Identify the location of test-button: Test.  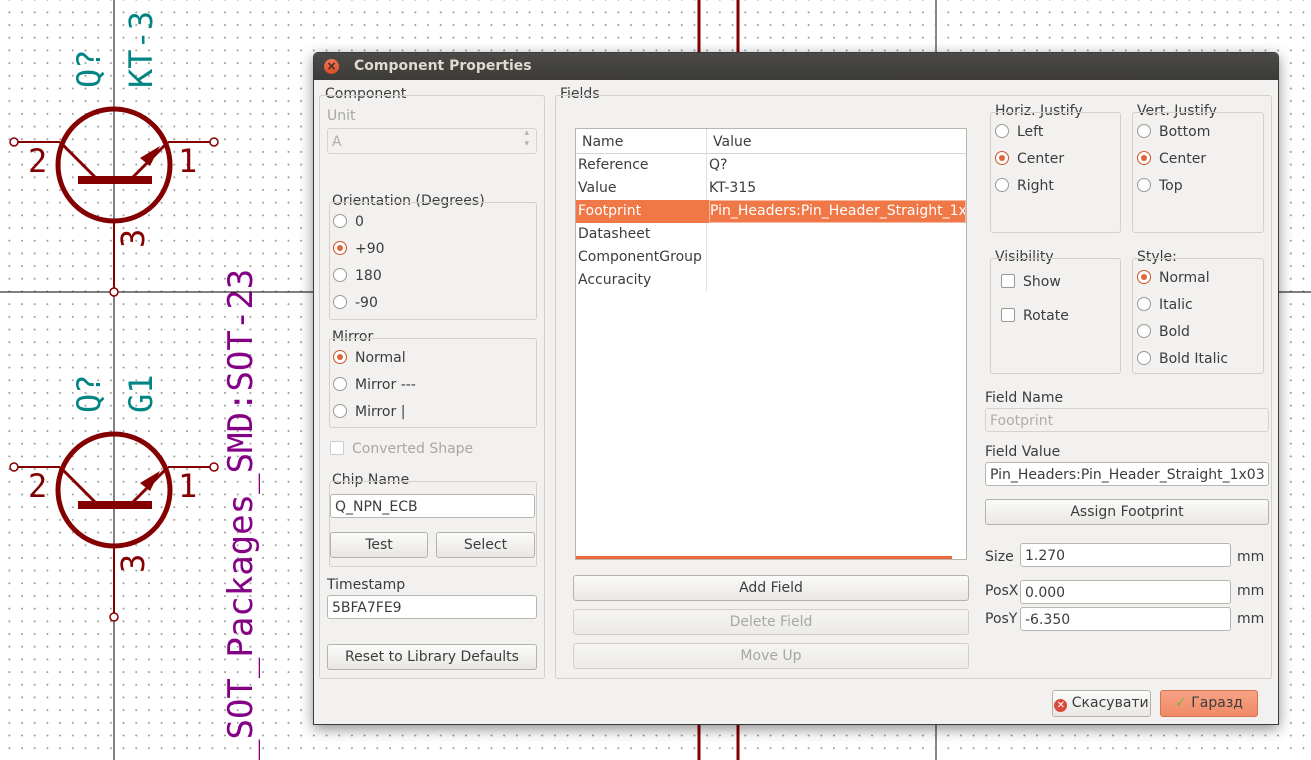
(379, 545).